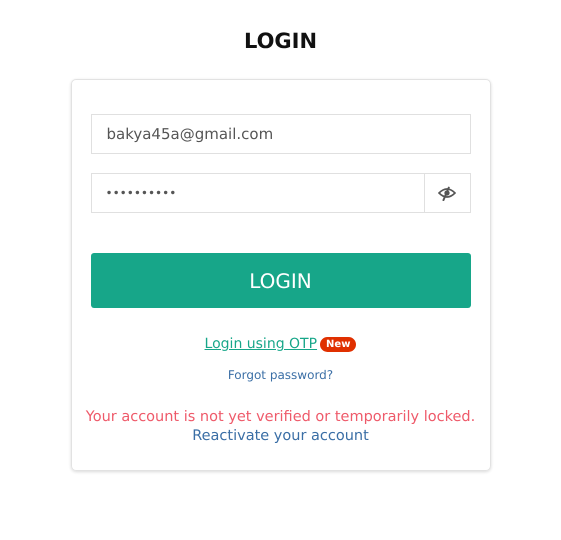 The width and height of the screenshot is (561, 540). I want to click on new-badge: New, so click(338, 344).